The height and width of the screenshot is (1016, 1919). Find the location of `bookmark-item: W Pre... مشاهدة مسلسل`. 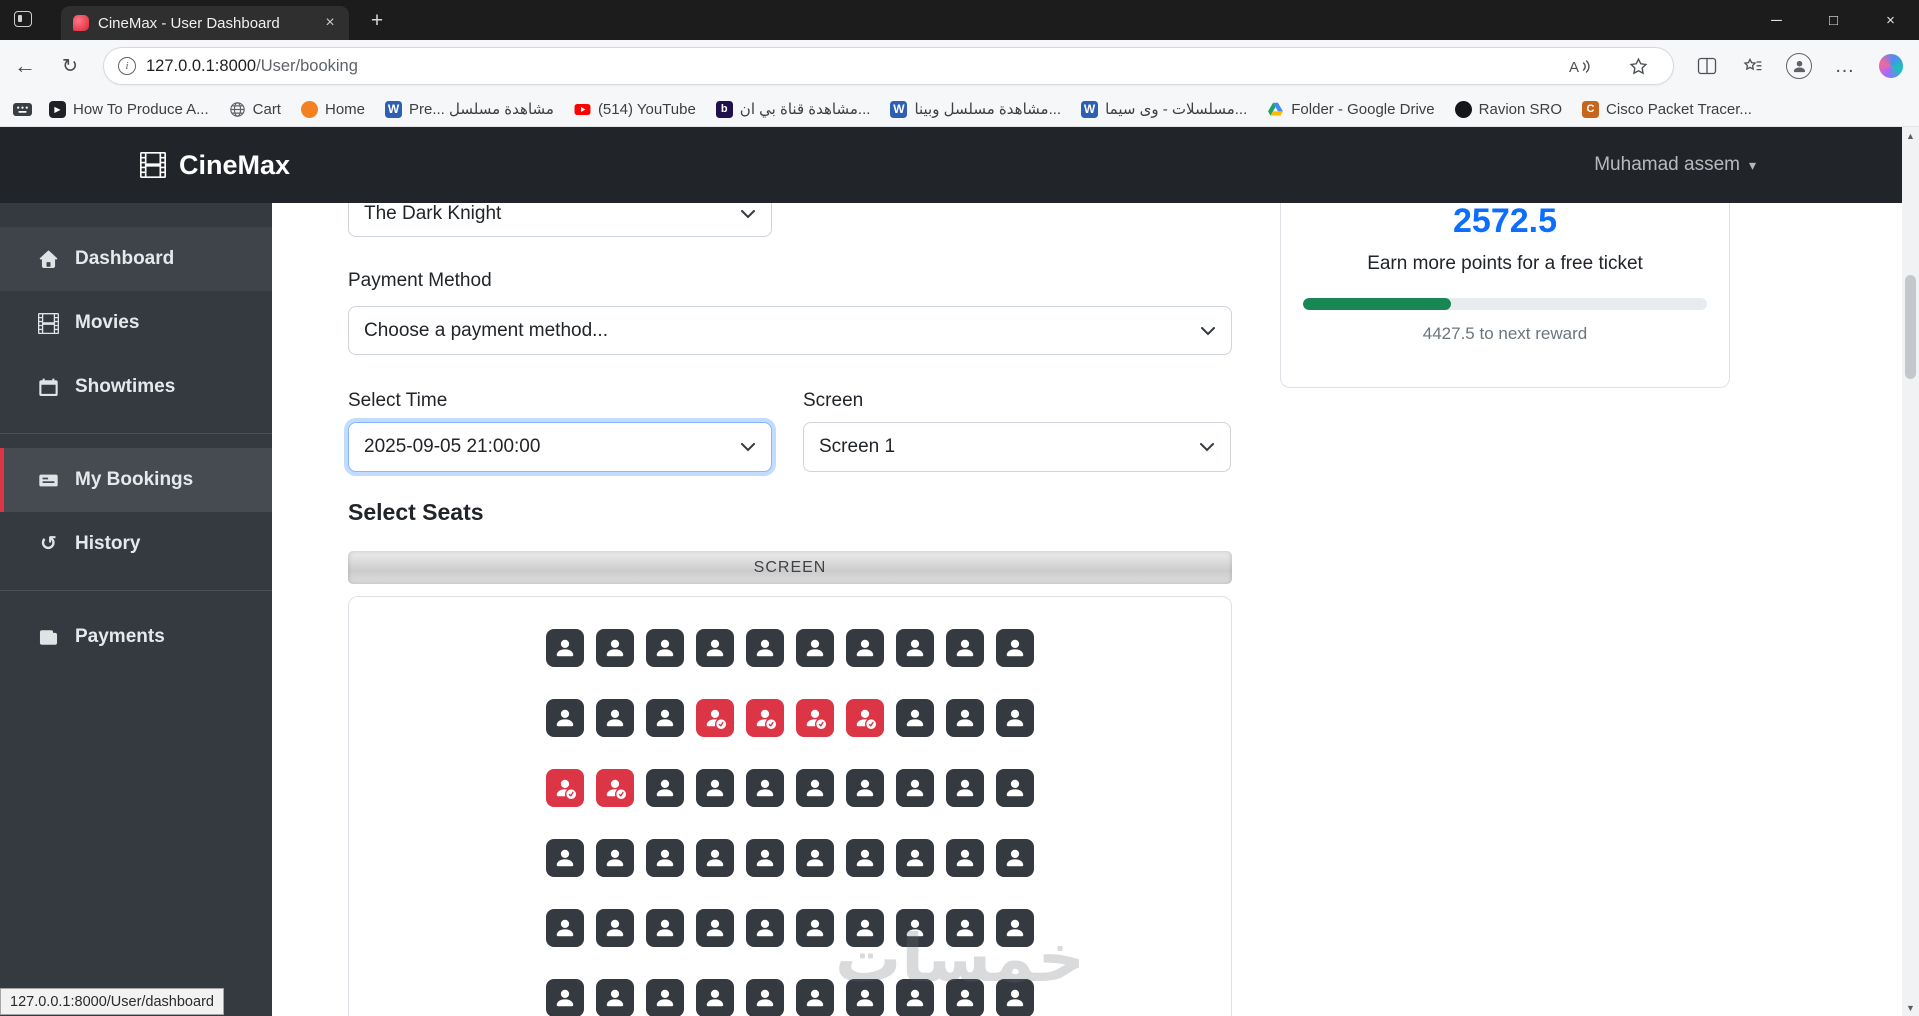

bookmark-item: W Pre... مشاهدة مسلسل is located at coordinates (469, 109).